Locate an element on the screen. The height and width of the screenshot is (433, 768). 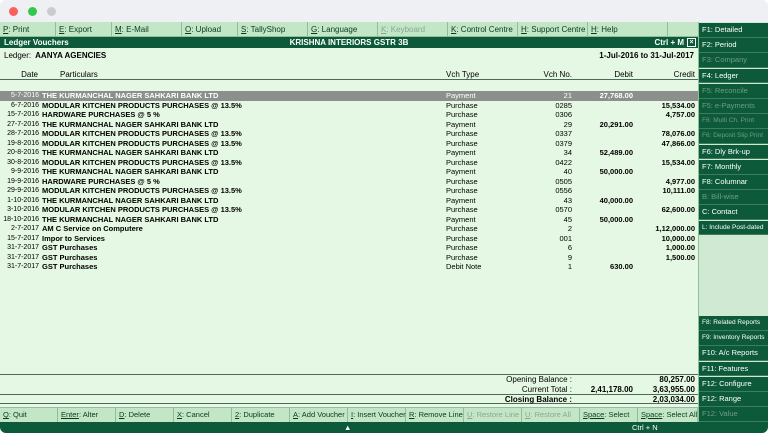
topbar-e-mail: M: E-Mail is located at coordinates (147, 29).